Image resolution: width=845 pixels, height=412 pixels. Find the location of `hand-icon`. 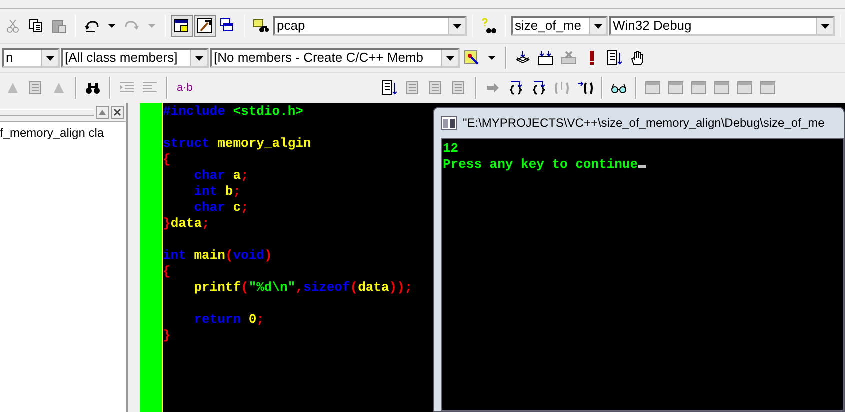

hand-icon is located at coordinates (638, 58).